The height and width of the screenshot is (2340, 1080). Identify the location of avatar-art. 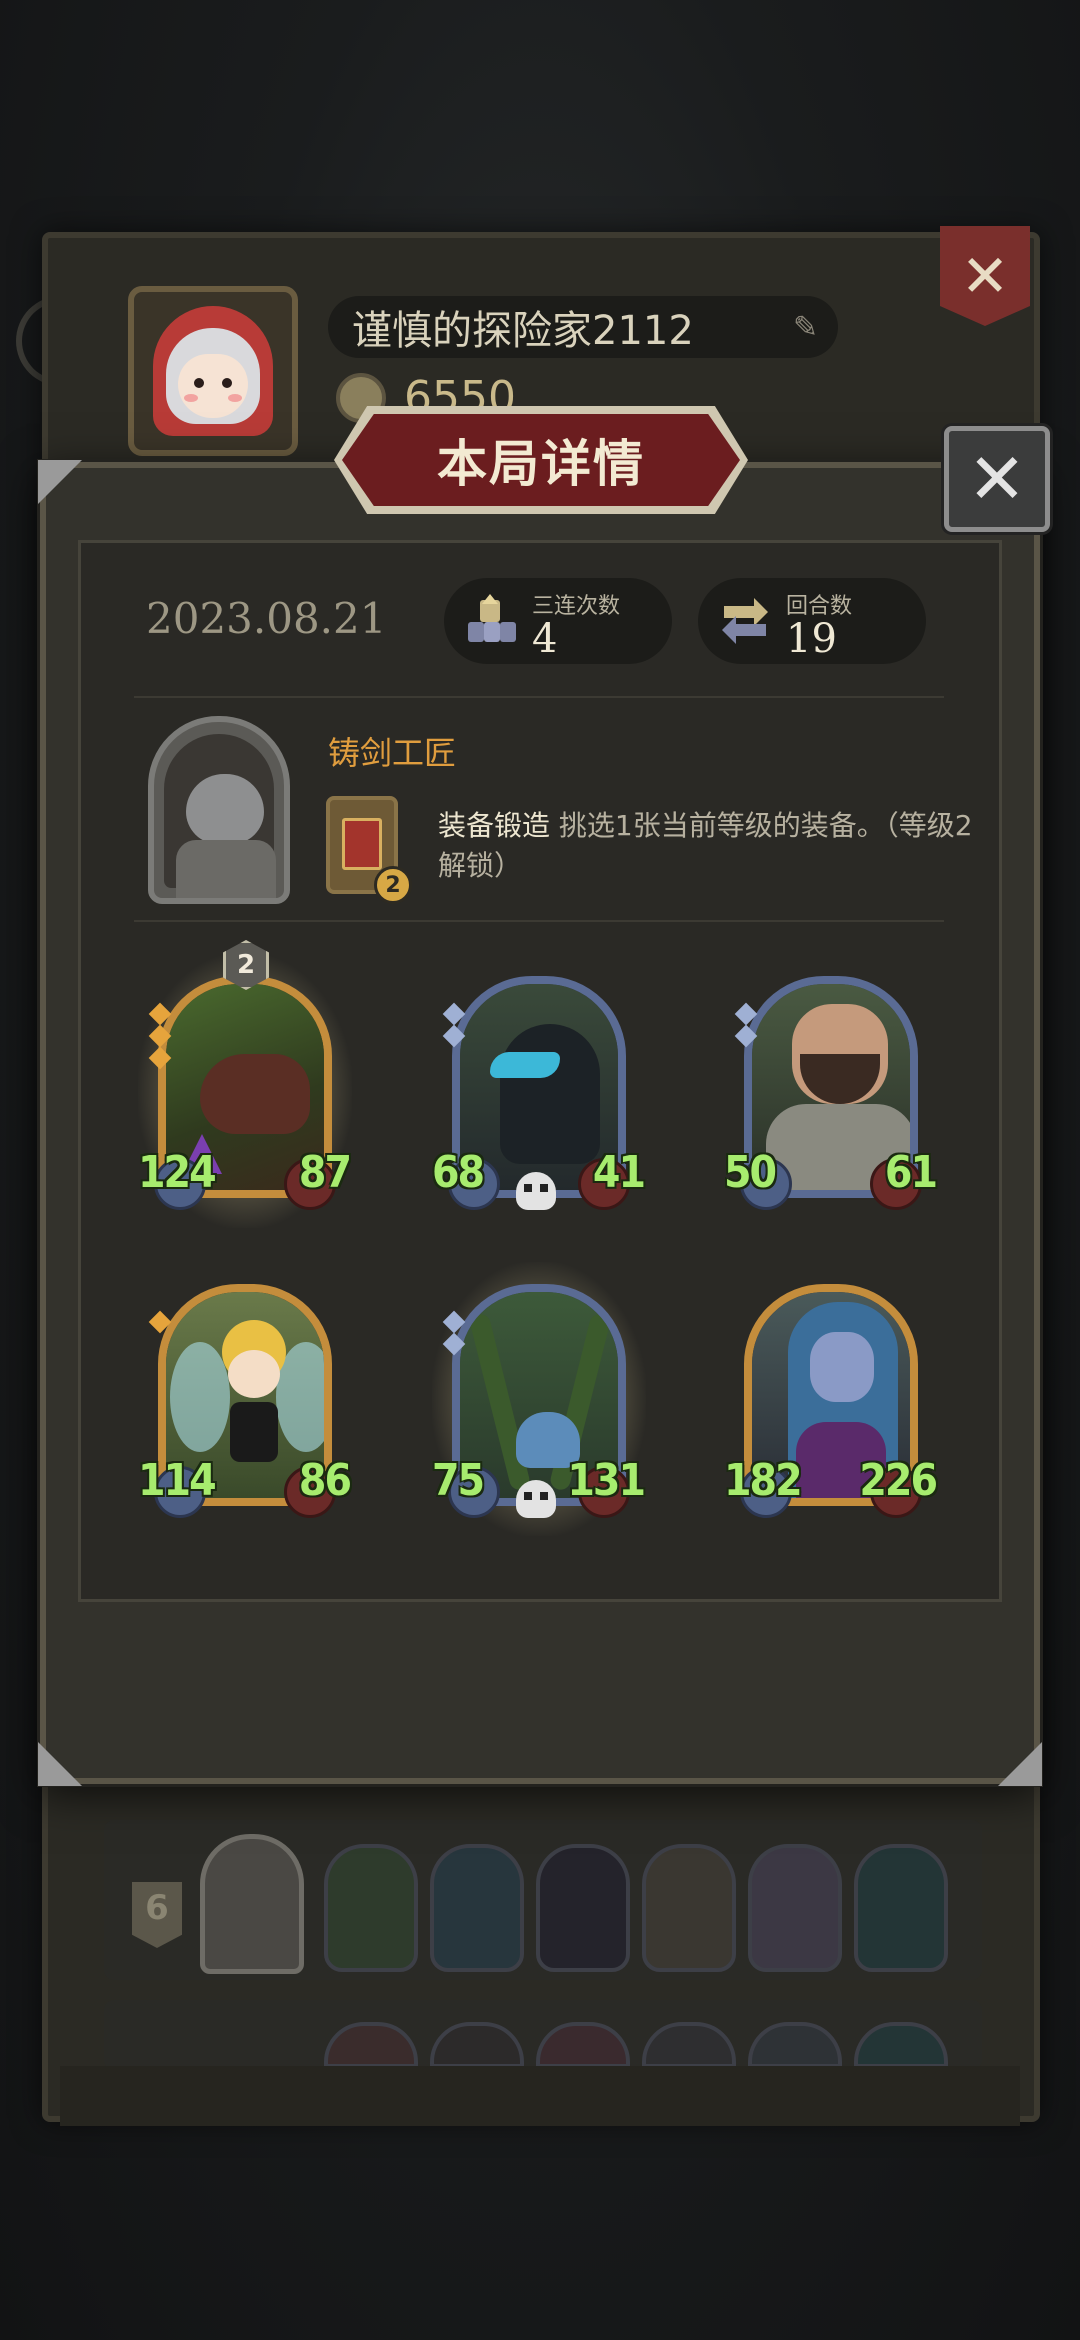
(213, 371).